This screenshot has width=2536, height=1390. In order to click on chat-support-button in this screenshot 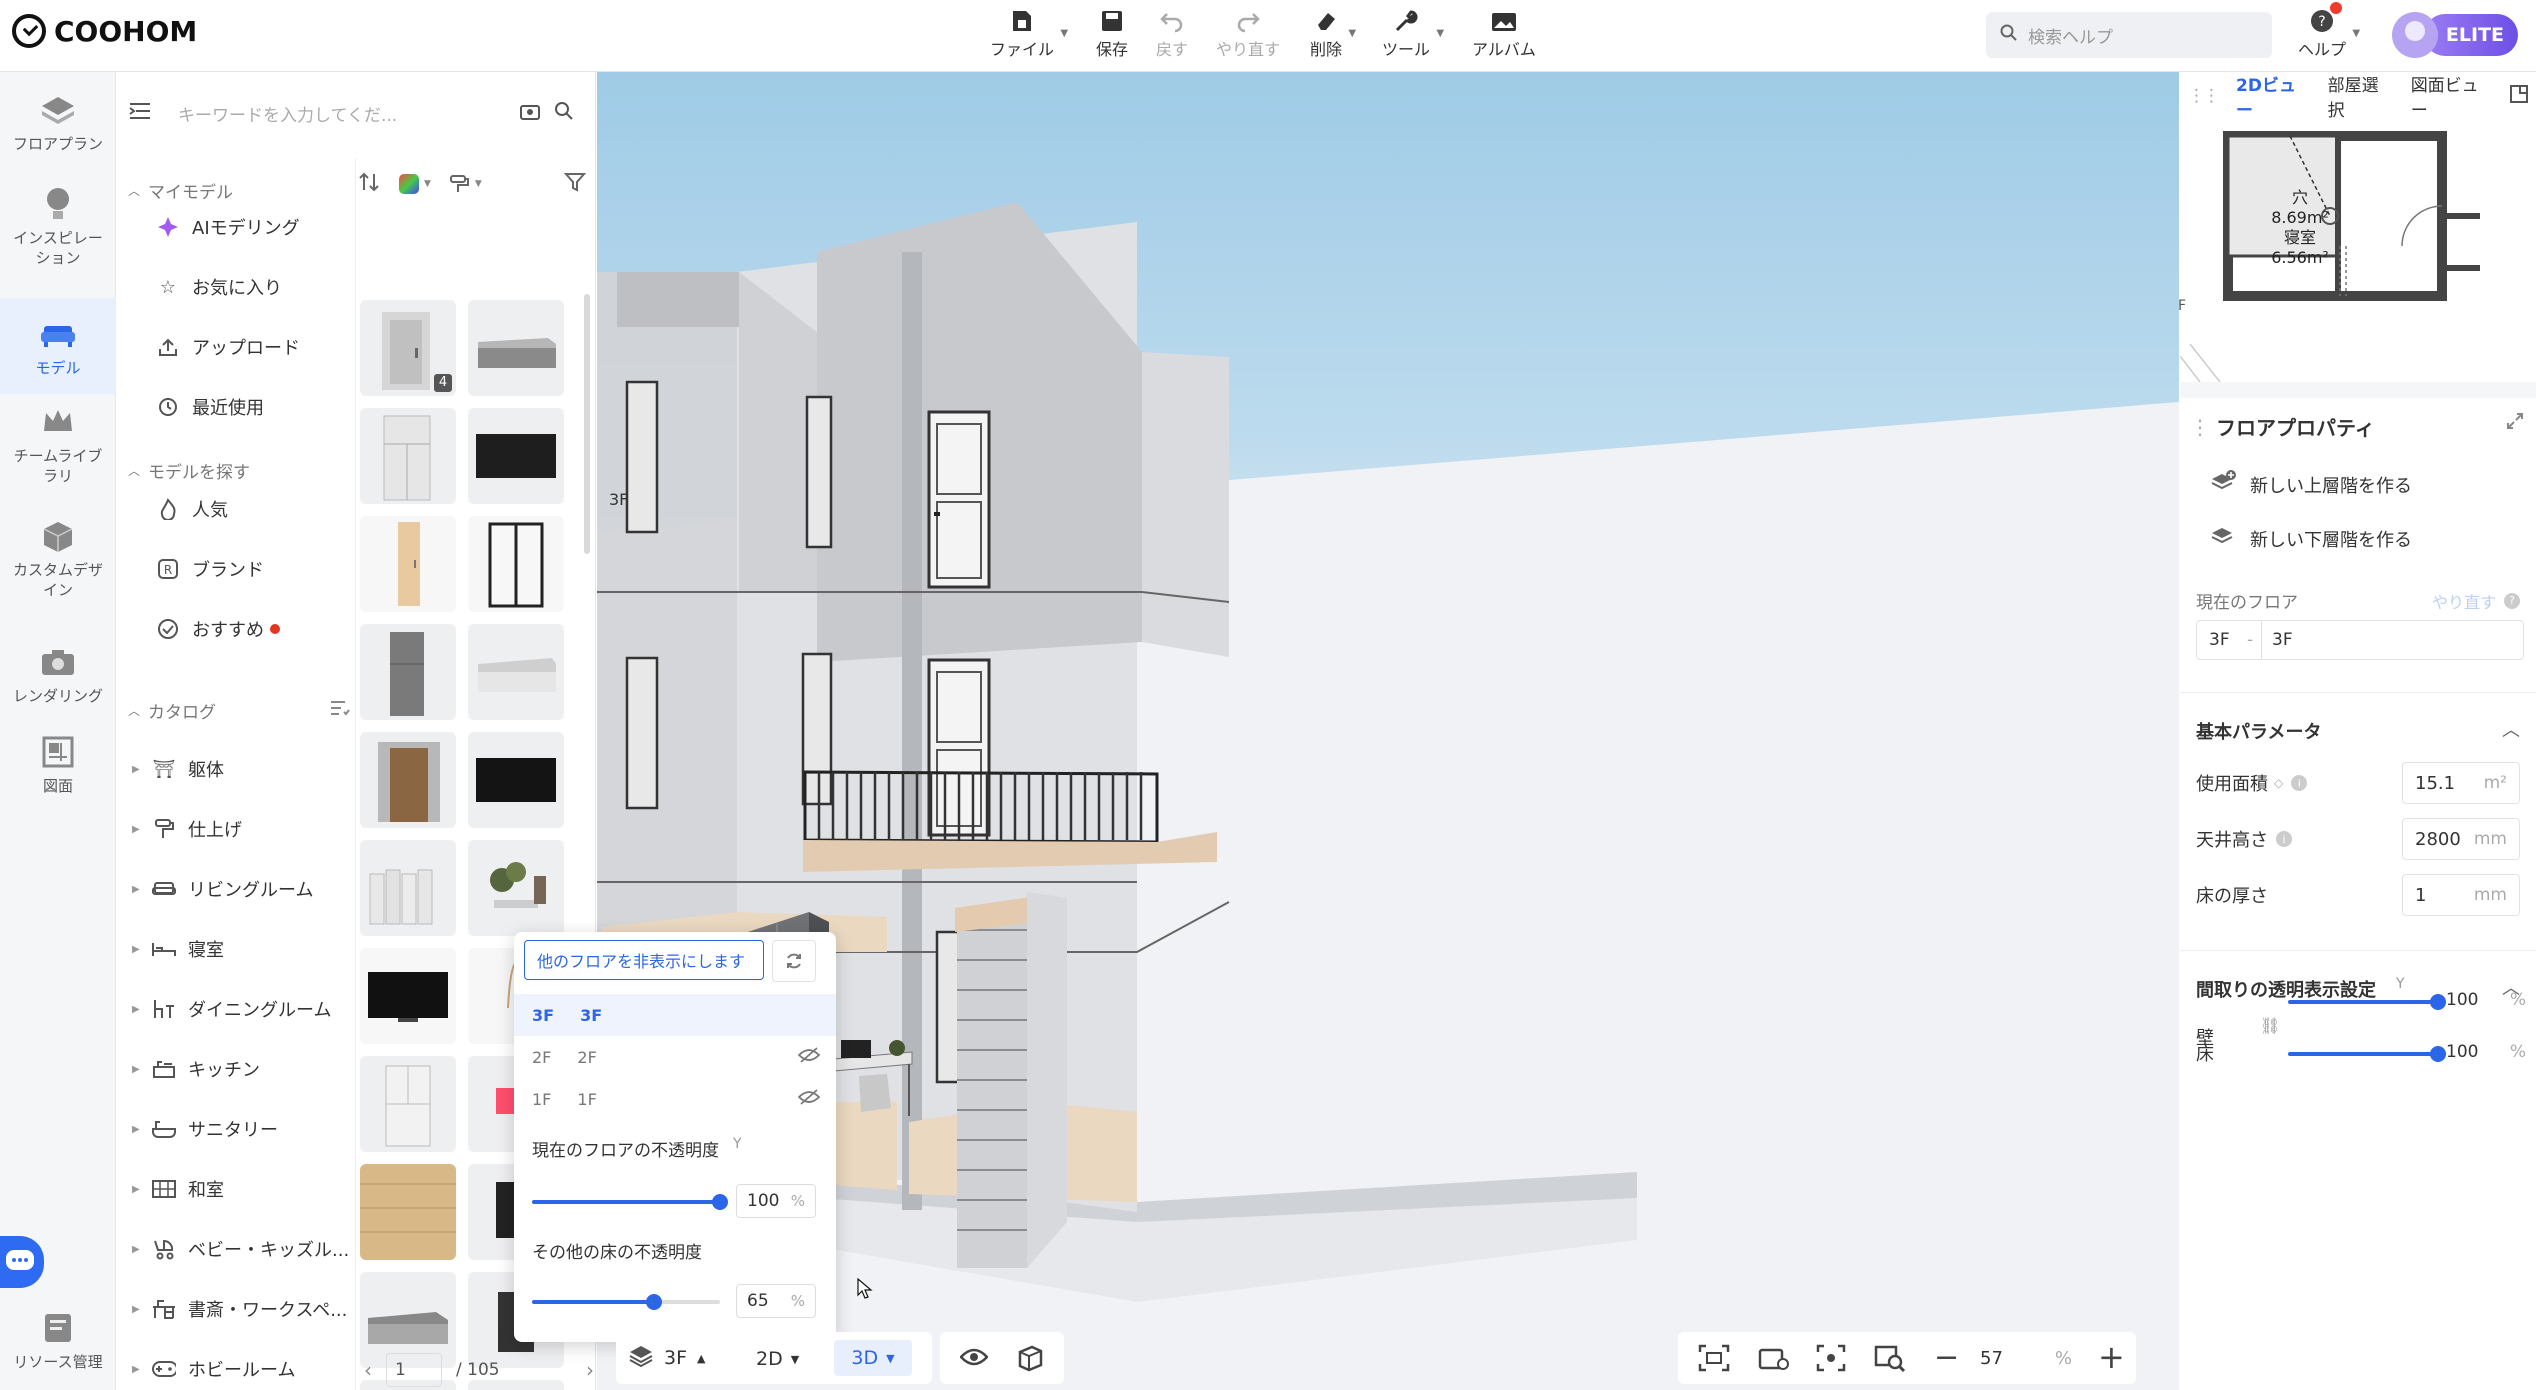, I will do `click(22, 1262)`.